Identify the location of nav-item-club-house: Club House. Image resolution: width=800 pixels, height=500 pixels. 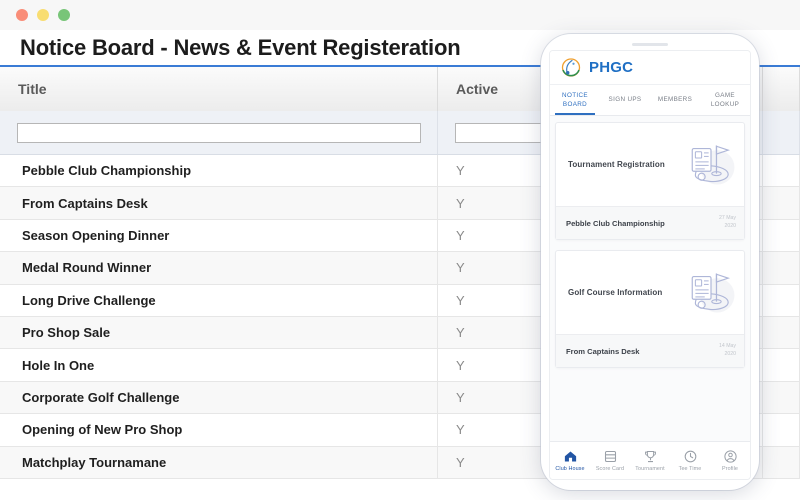
(570, 460).